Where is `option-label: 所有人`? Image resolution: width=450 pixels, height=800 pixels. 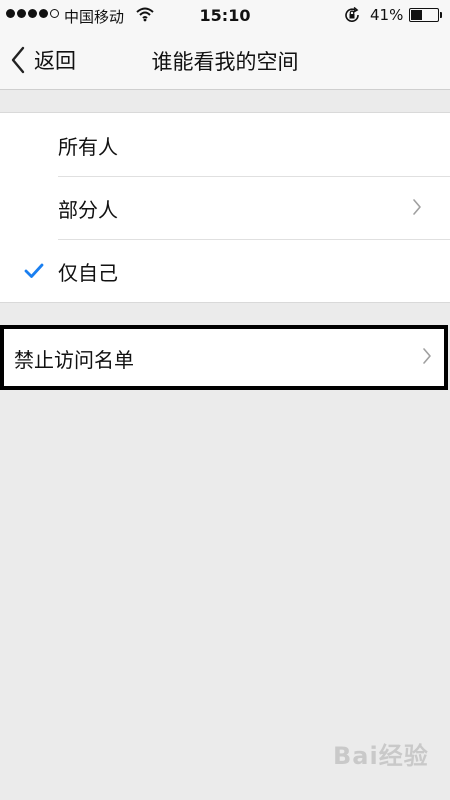
option-label: 所有人 is located at coordinates (88, 147).